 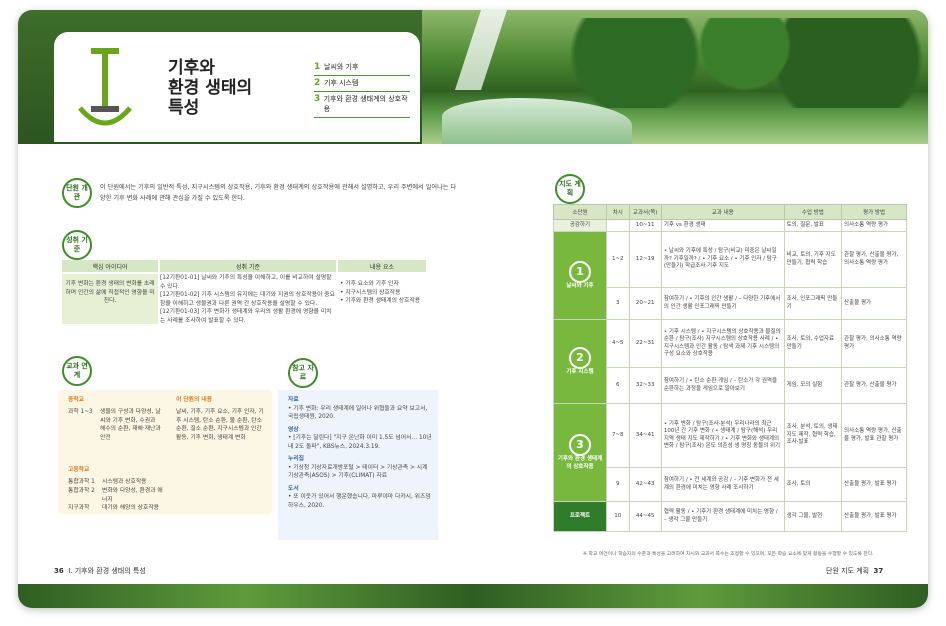 I want to click on achievement-standard-tag: 성취 기준, so click(x=77, y=245).